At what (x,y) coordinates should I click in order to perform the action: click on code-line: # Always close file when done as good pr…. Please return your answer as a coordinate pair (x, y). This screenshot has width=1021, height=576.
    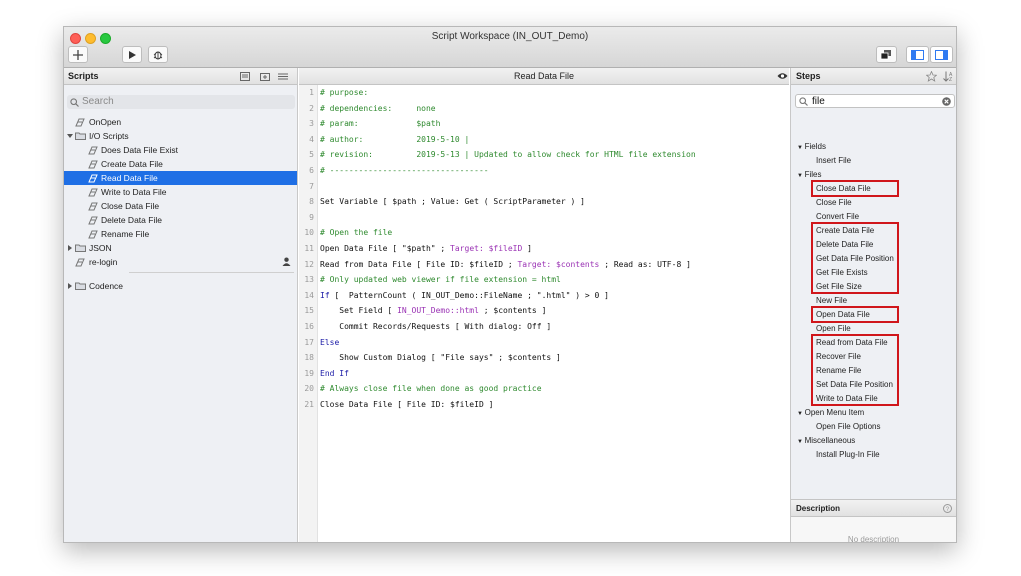
    Looking at the image, I should click on (431, 388).